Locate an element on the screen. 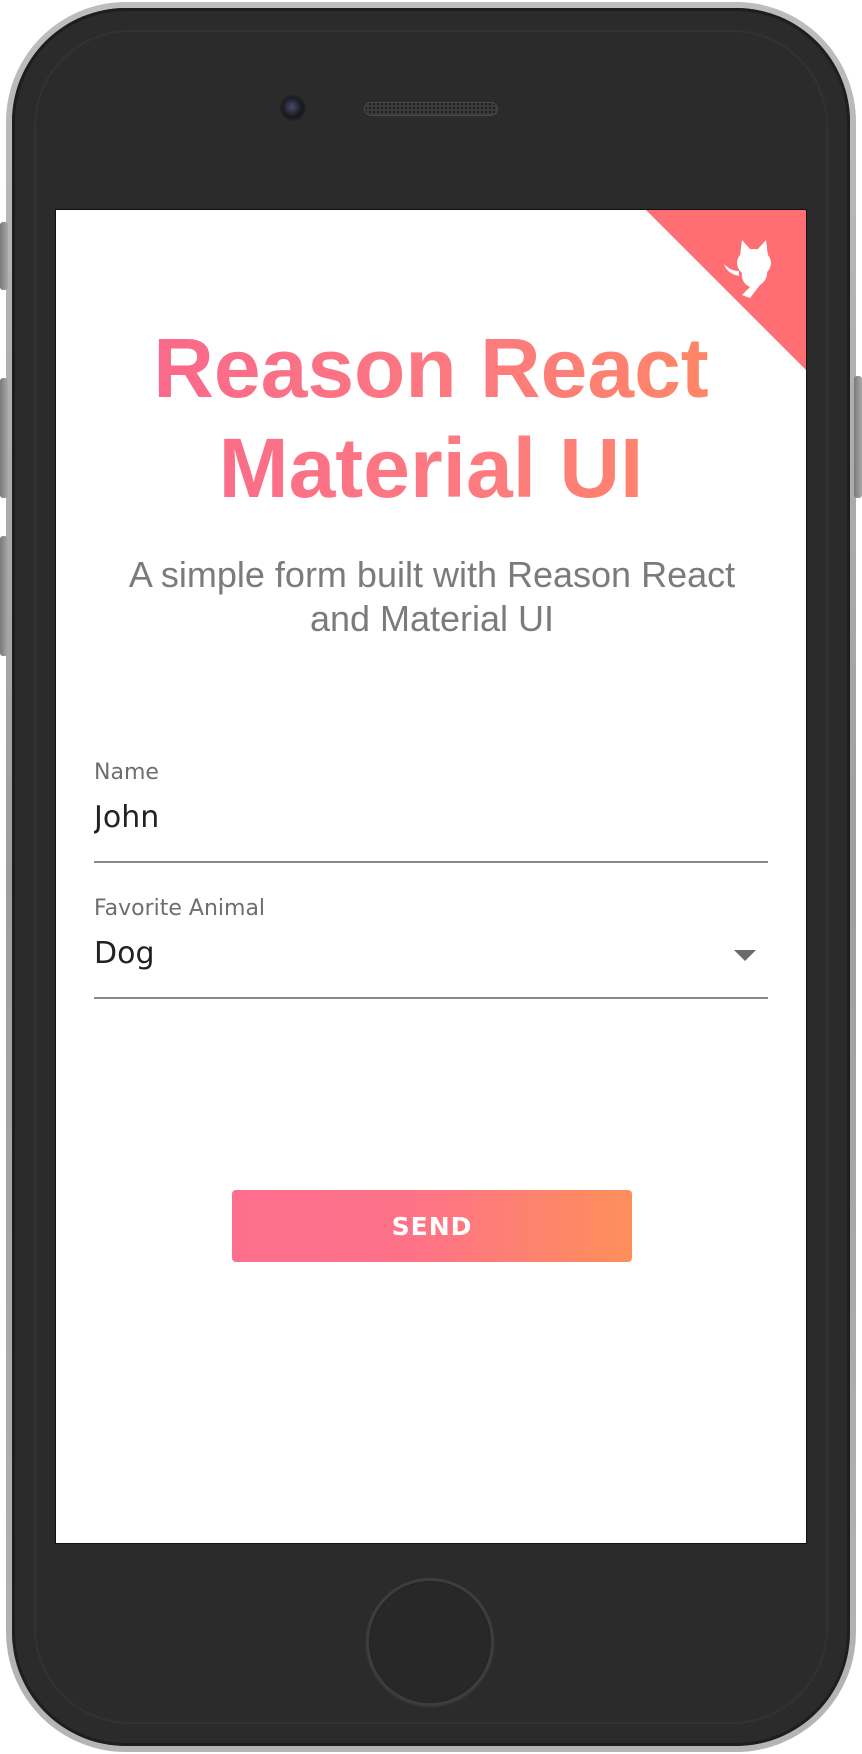 This screenshot has height=1754, width=862. earpiece-speaker is located at coordinates (431, 109).